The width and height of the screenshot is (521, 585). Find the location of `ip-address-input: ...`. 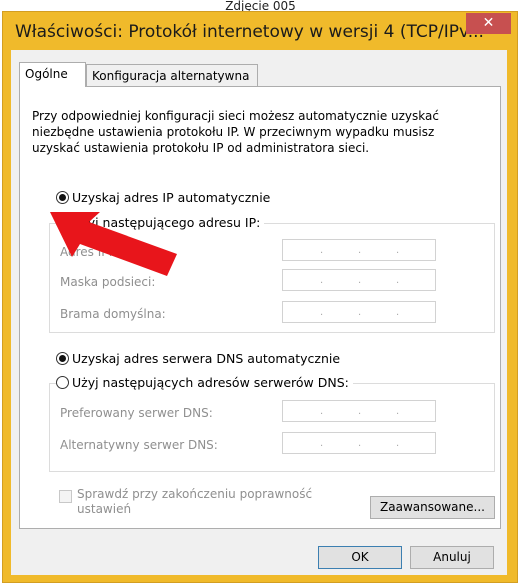

ip-address-input: ... is located at coordinates (359, 250).